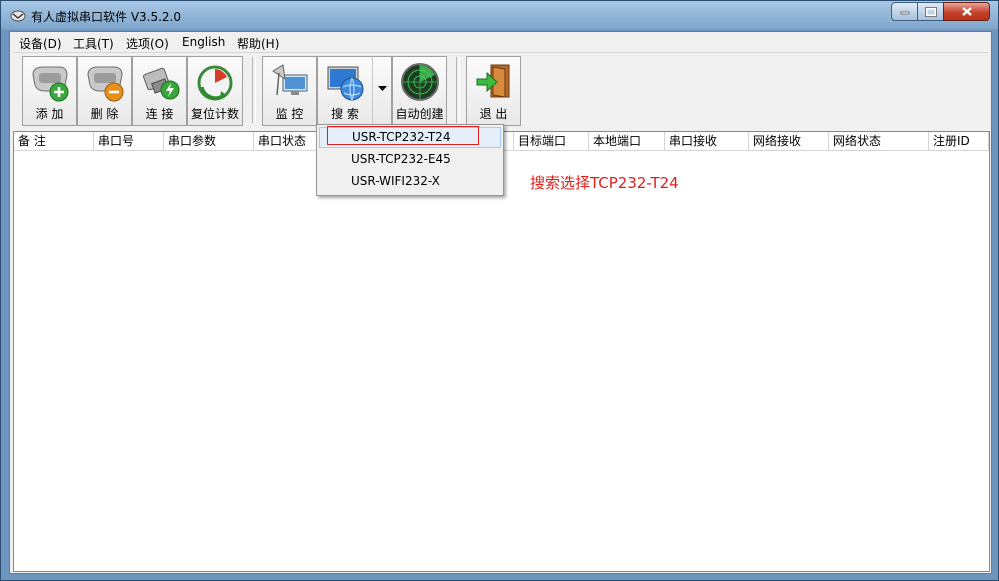 Image resolution: width=999 pixels, height=581 pixels. I want to click on chevron-down-icon, so click(382, 88).